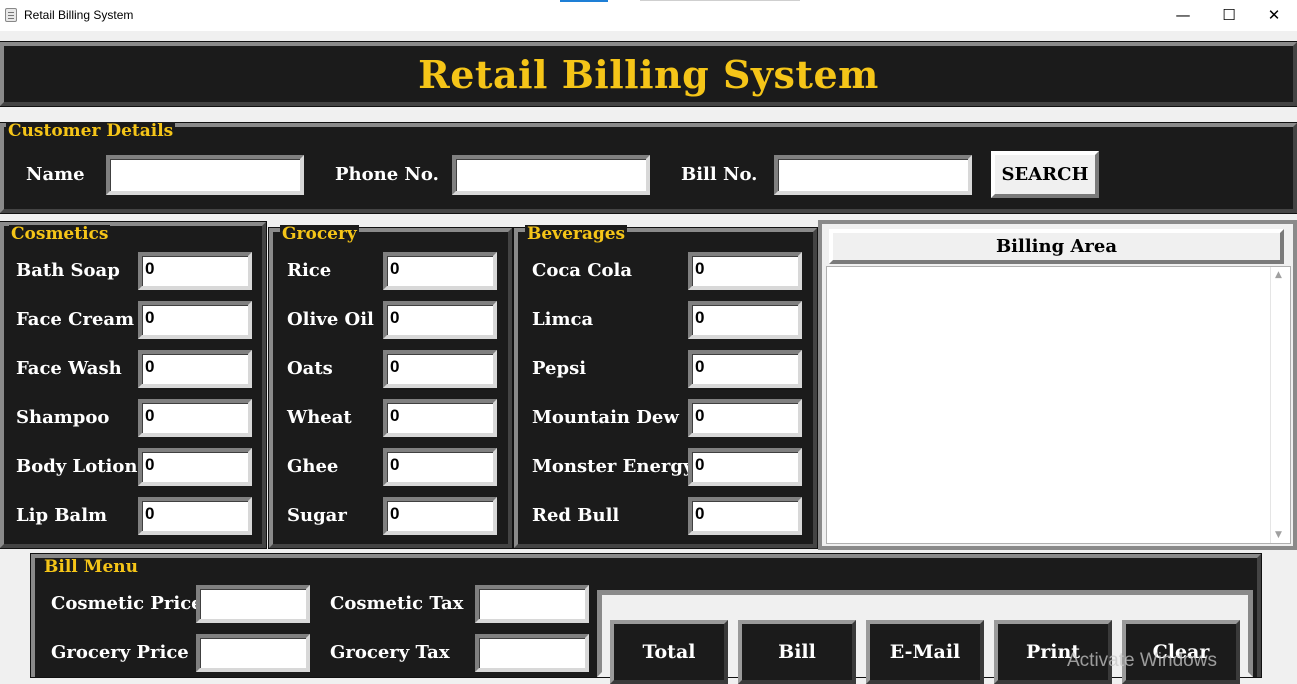 The width and height of the screenshot is (1297, 684). What do you see at coordinates (1056, 246) in the screenshot?
I see `billing-area-title: Billing Area` at bounding box center [1056, 246].